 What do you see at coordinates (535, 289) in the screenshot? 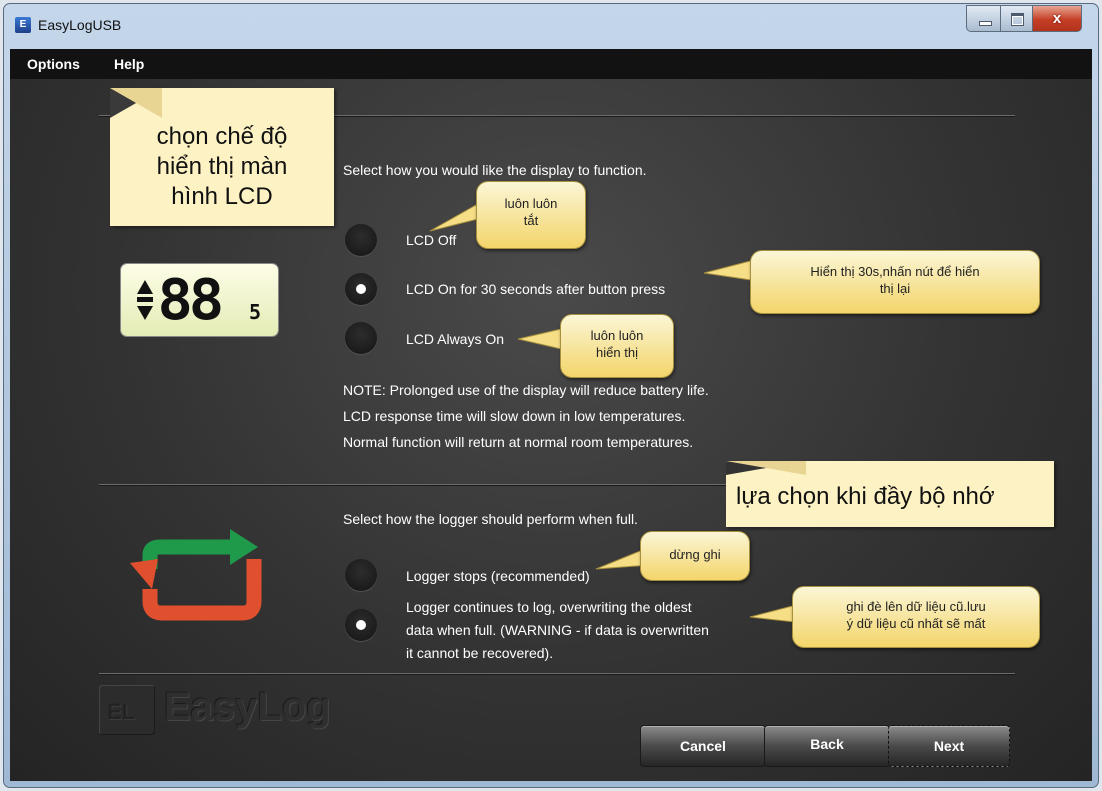
I see `option-lcd-30s-label: LCD On for 30 seconds after button press` at bounding box center [535, 289].